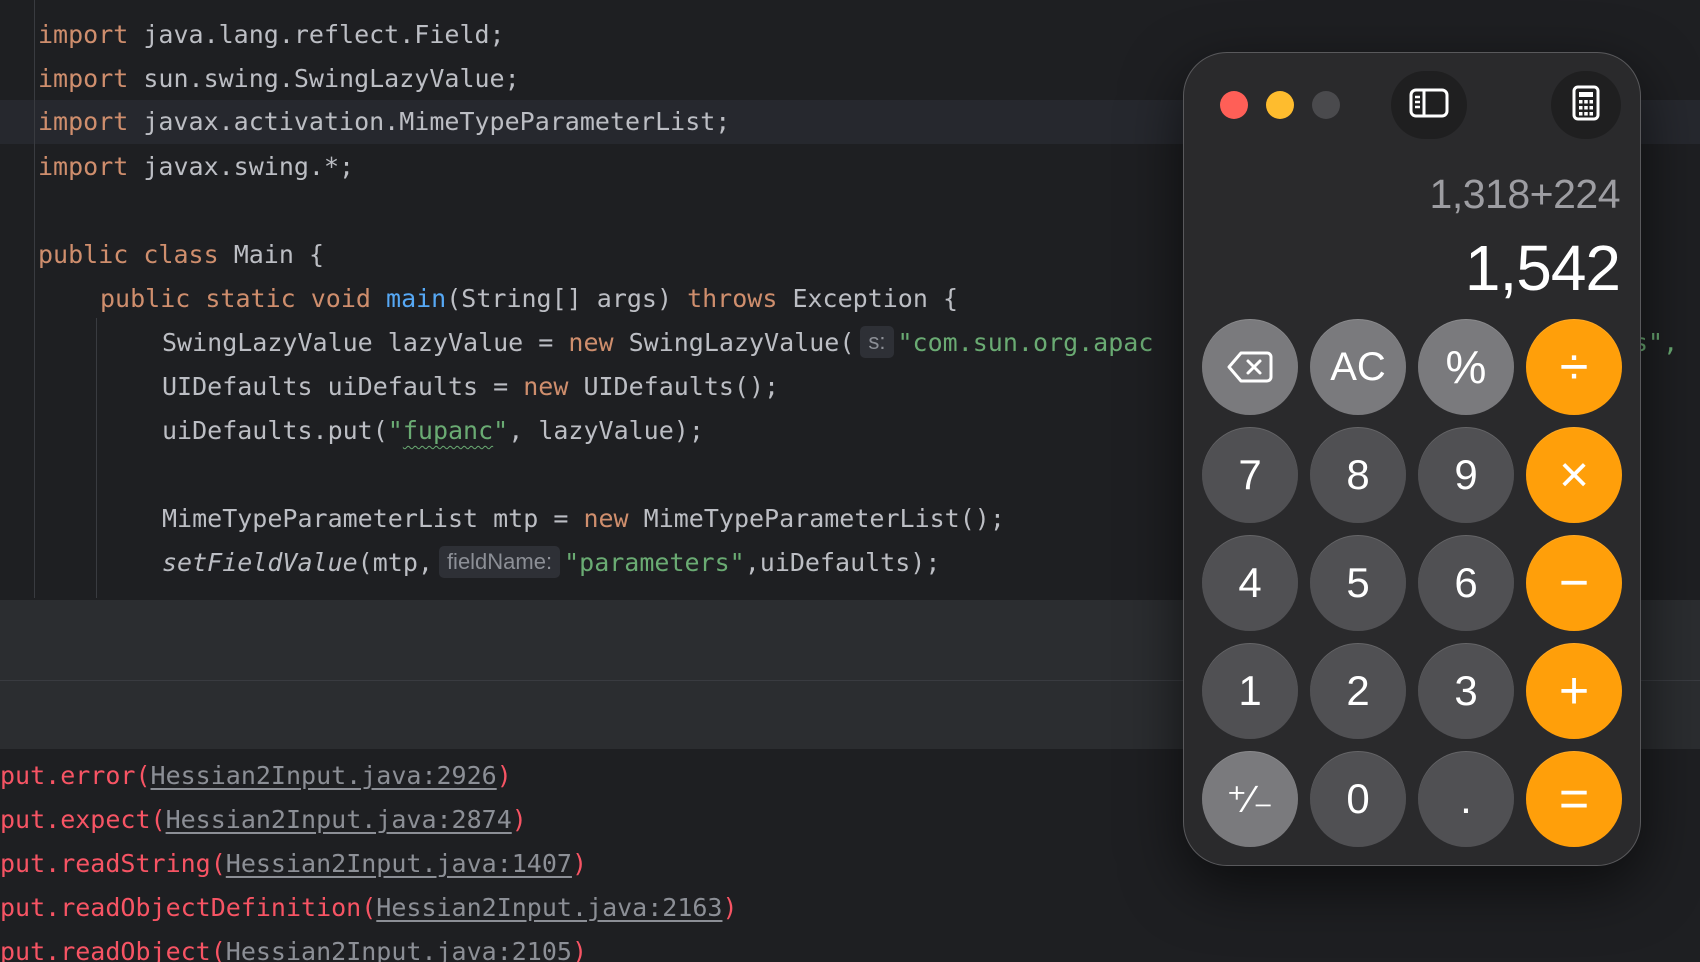 Image resolution: width=1700 pixels, height=962 pixels. I want to click on stack-trace-line: put.error(Hessian2Input.java:2926), so click(256, 776).